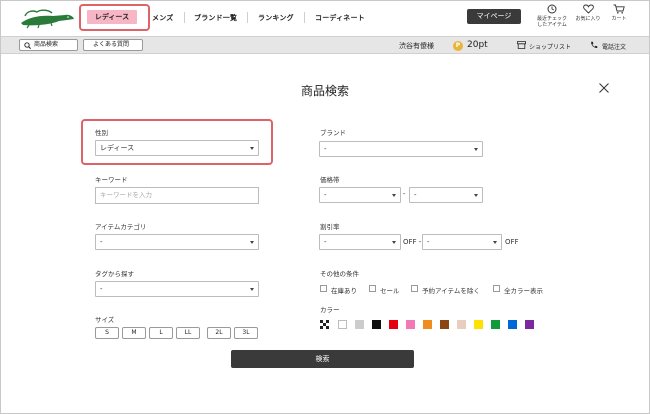  Describe the element at coordinates (416, 46) in the screenshot. I see `user-name: 渋谷有傻様` at that location.